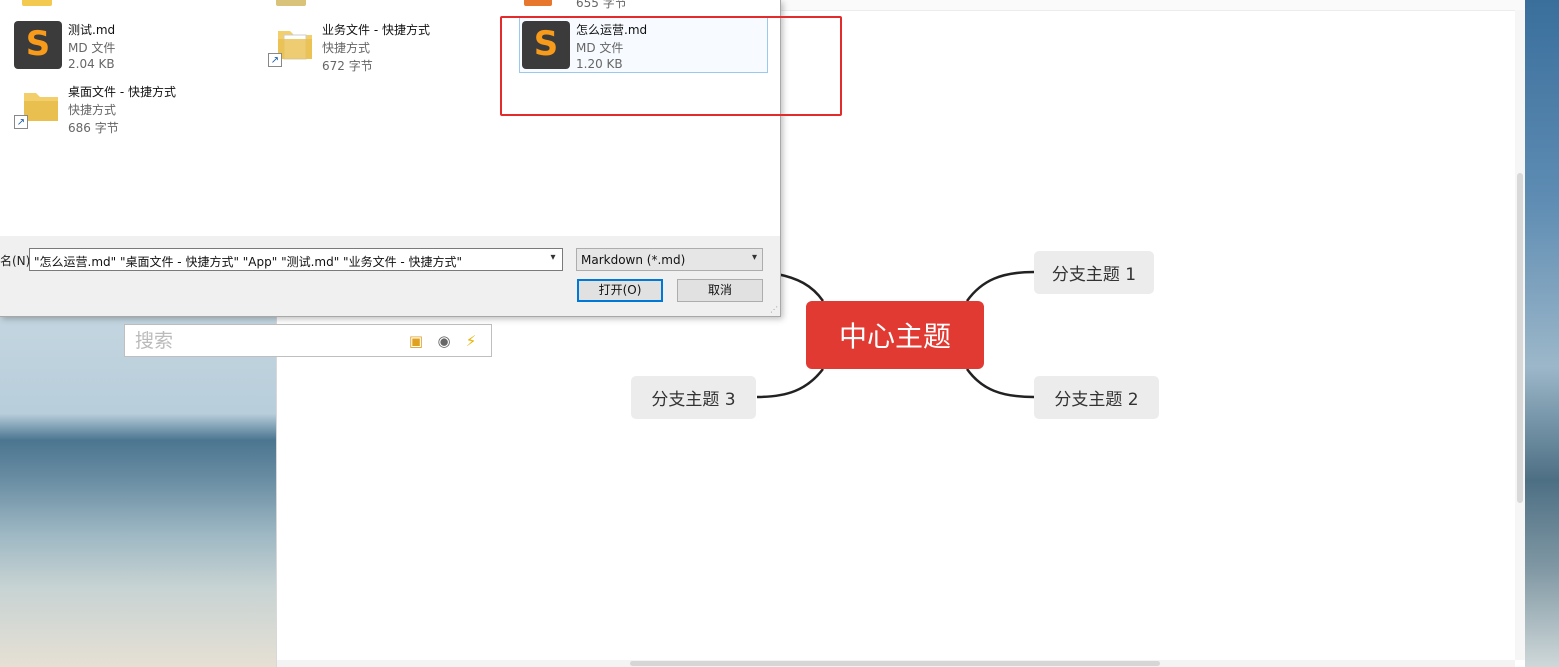 The width and height of the screenshot is (1559, 667). What do you see at coordinates (37, 3) in the screenshot?
I see `partial-file-top-left` at bounding box center [37, 3].